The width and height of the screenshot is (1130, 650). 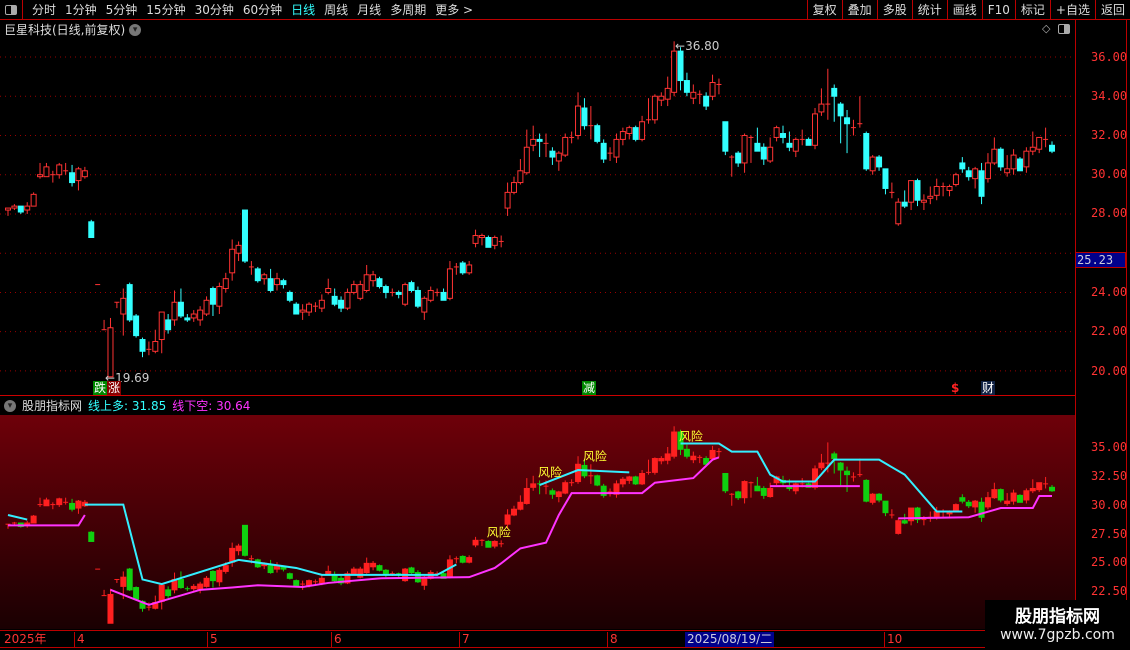 What do you see at coordinates (127, 406) in the screenshot?
I see `upper-line-value: 线上多: 31.85` at bounding box center [127, 406].